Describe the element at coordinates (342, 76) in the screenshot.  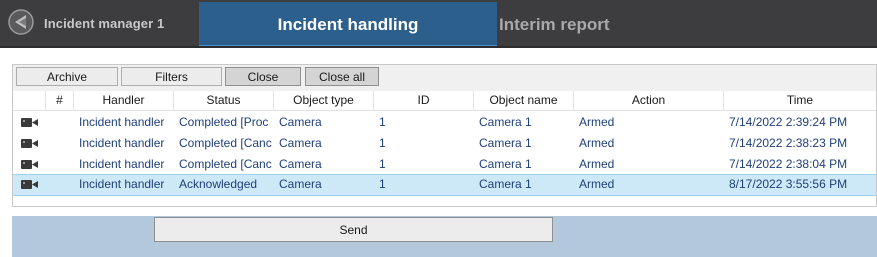
I see `close-all-button: Close all` at that location.